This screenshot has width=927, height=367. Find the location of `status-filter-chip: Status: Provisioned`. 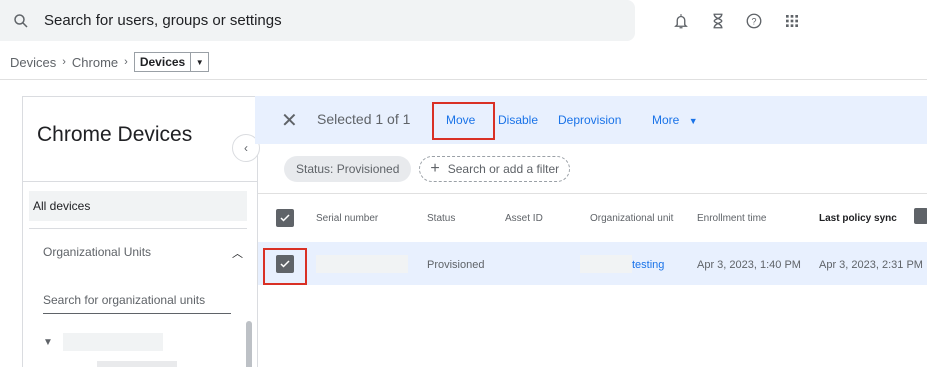

status-filter-chip: Status: Provisioned is located at coordinates (348, 169).